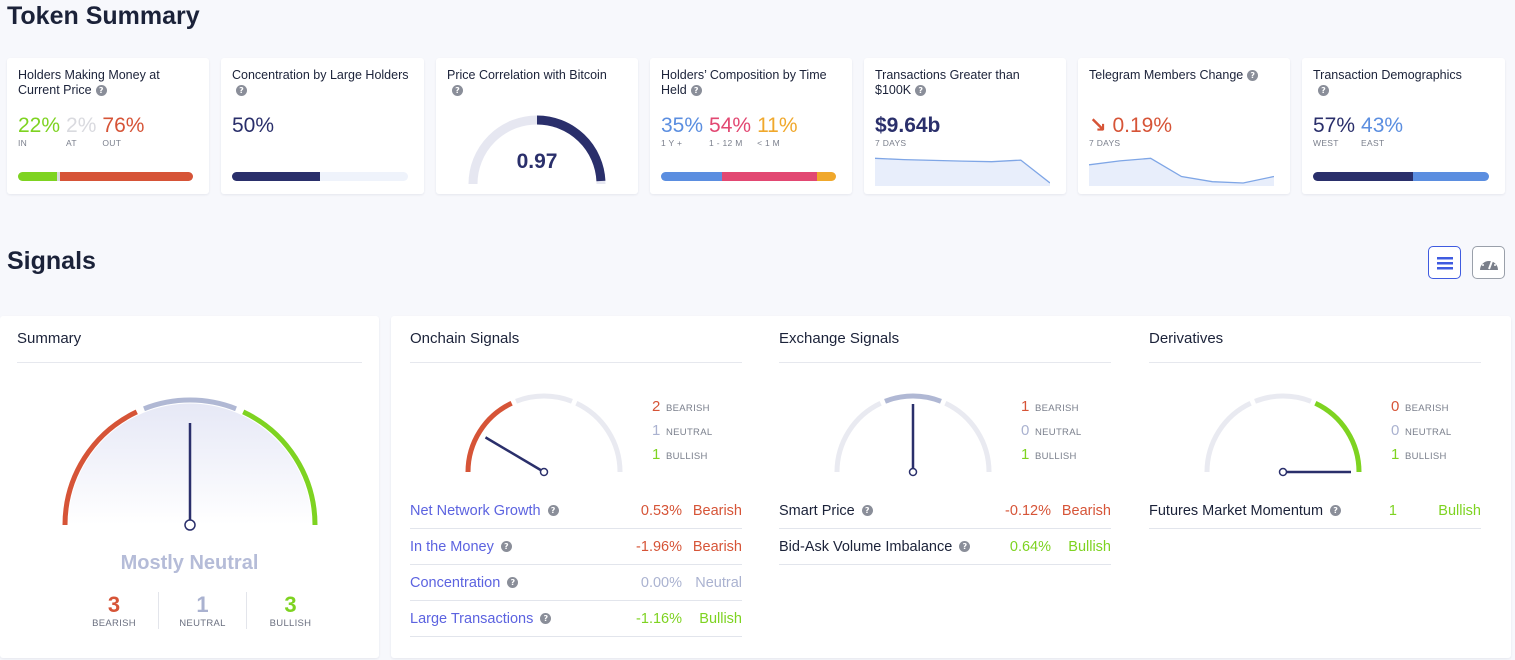  What do you see at coordinates (1142, 125) in the screenshot?
I see `telegram-change-value: 0.19%` at bounding box center [1142, 125].